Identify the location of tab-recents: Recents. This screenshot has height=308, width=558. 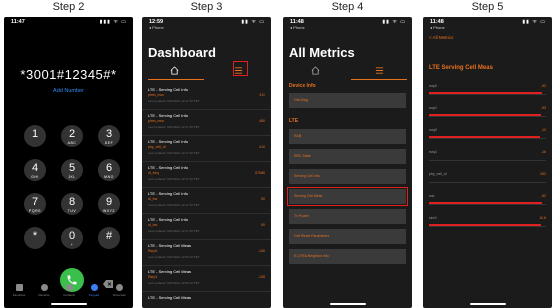
(44, 290).